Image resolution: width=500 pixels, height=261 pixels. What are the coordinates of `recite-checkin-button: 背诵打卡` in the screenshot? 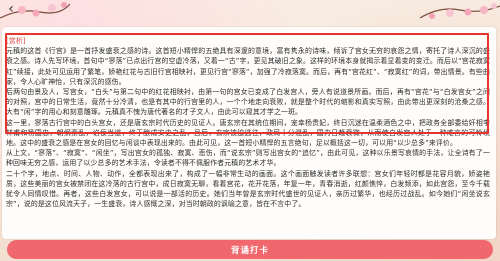 It's located at (250, 249).